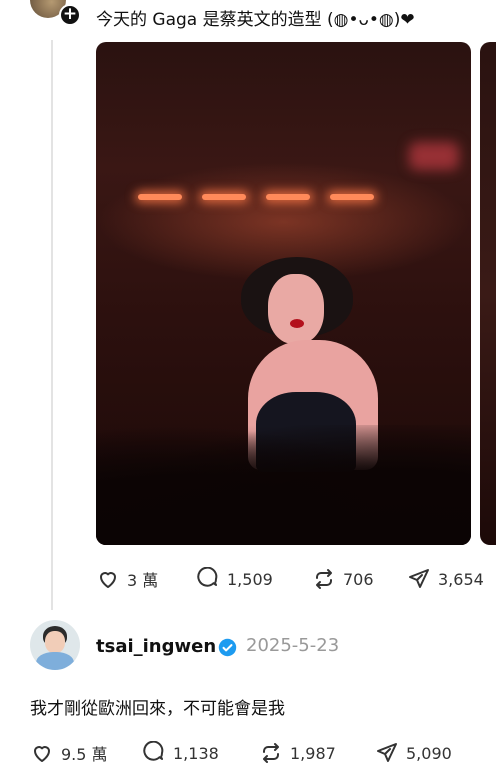 This screenshot has height=769, width=496. What do you see at coordinates (283, 485) in the screenshot?
I see `crowd-silhouette` at bounding box center [283, 485].